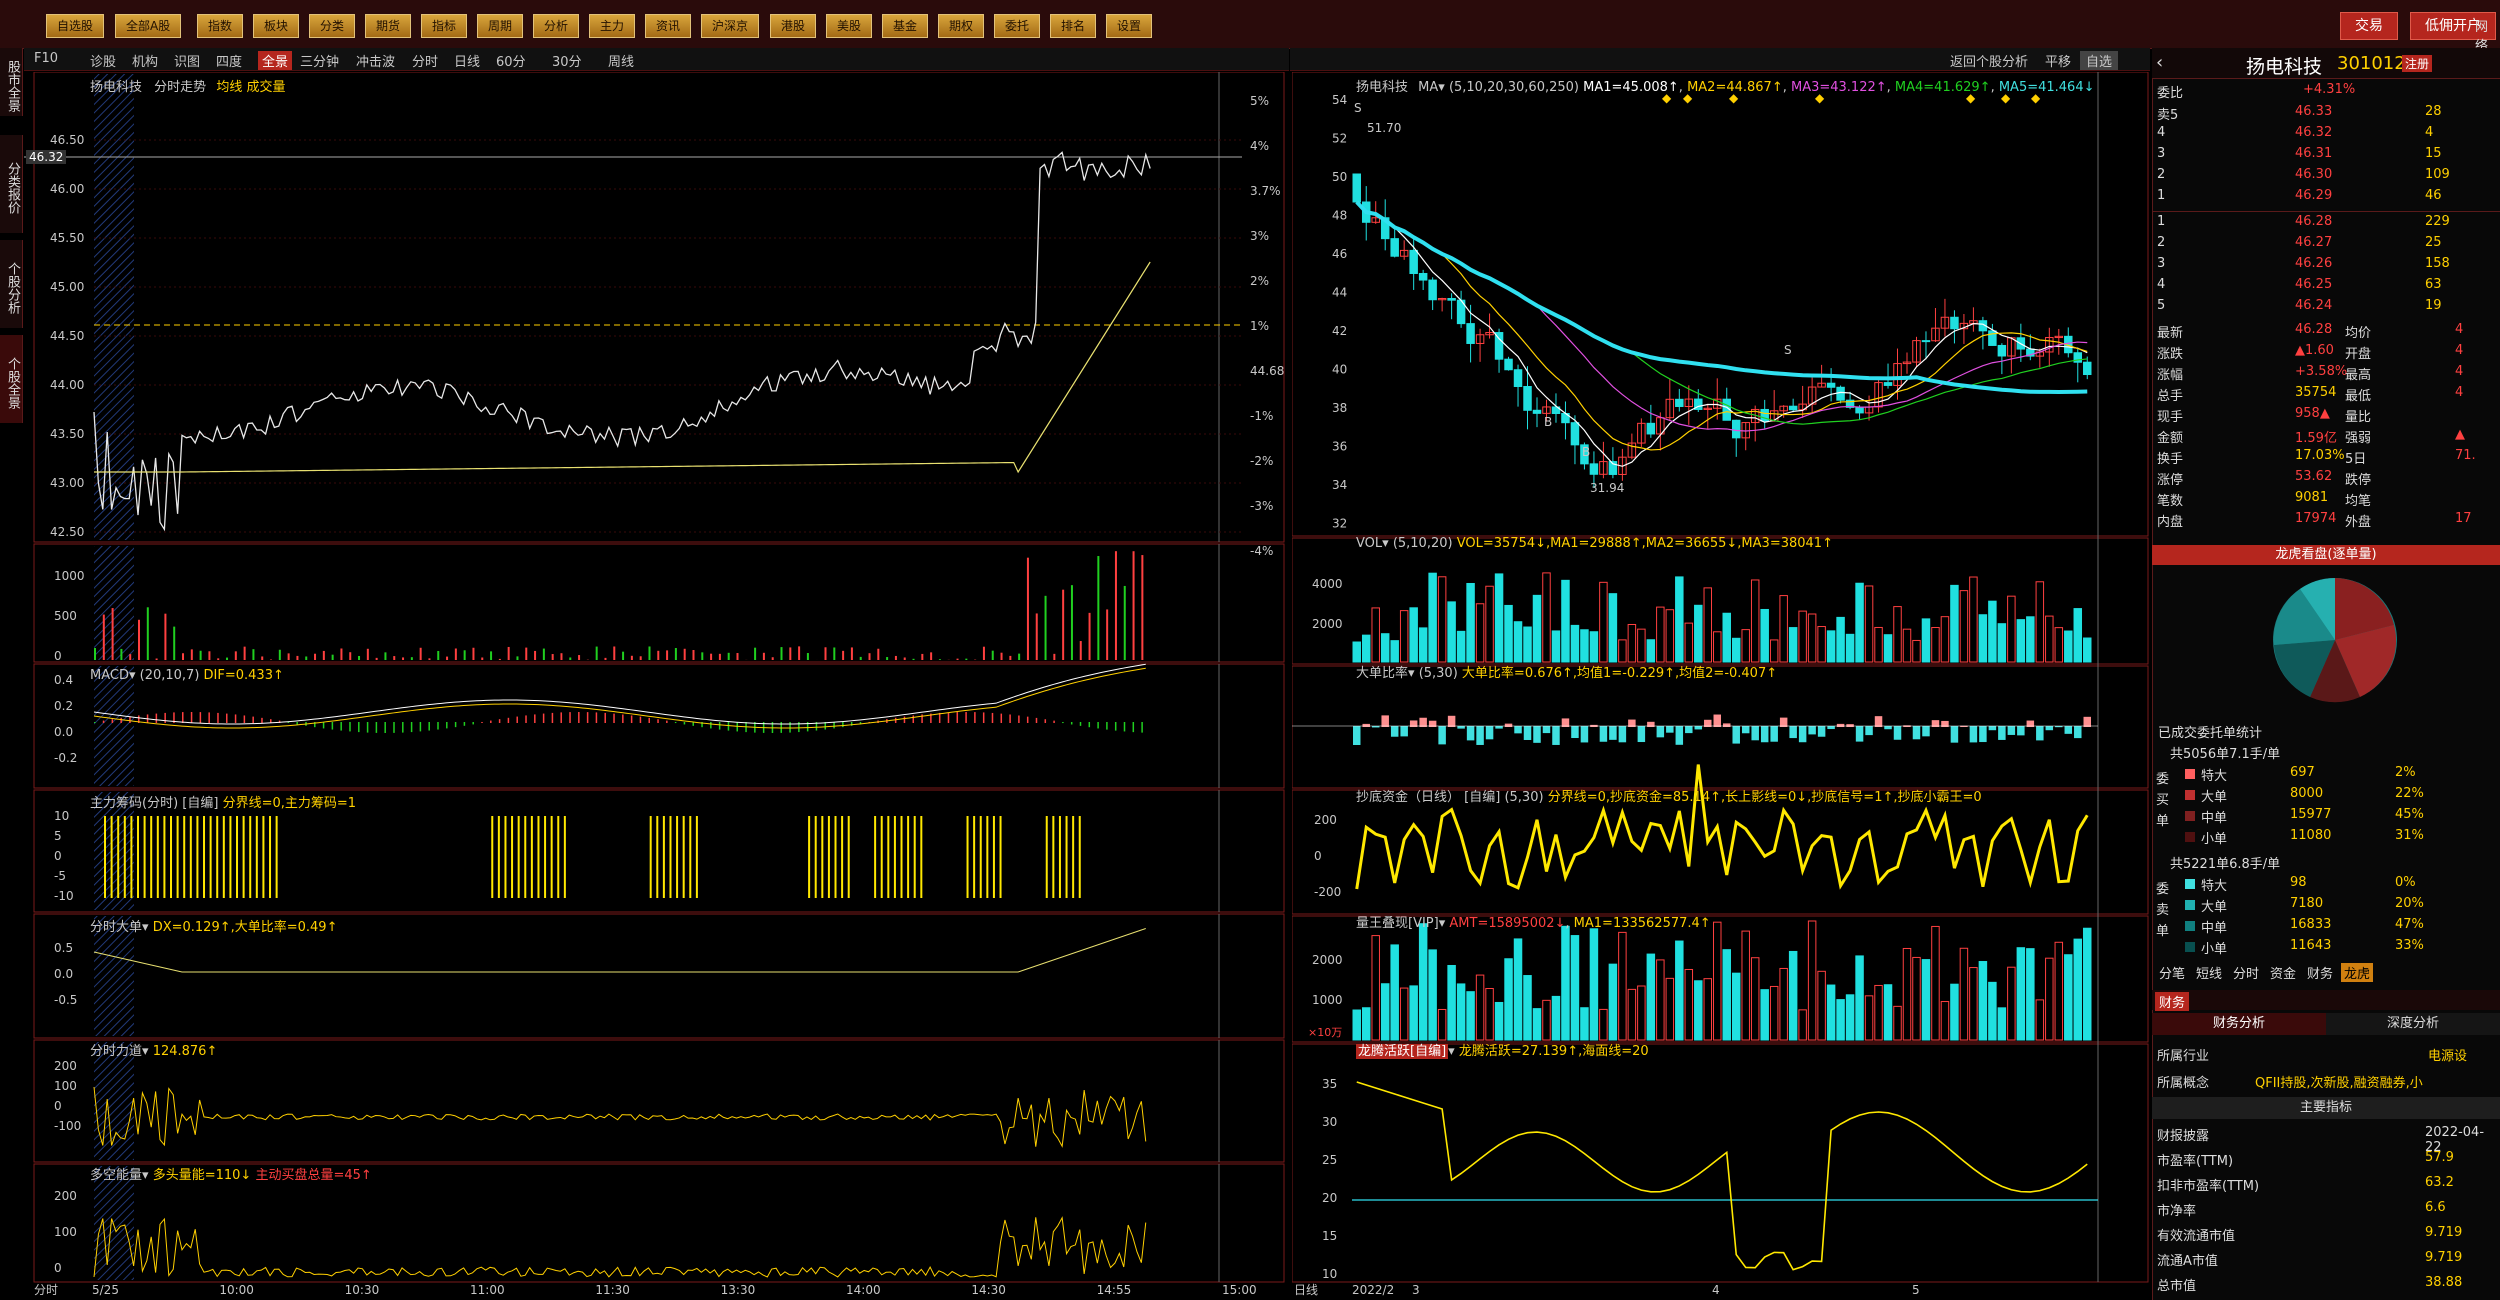 The image size is (2500, 1300). Describe the element at coordinates (668, 26) in the screenshot. I see `nav-button-10: 资讯` at that location.